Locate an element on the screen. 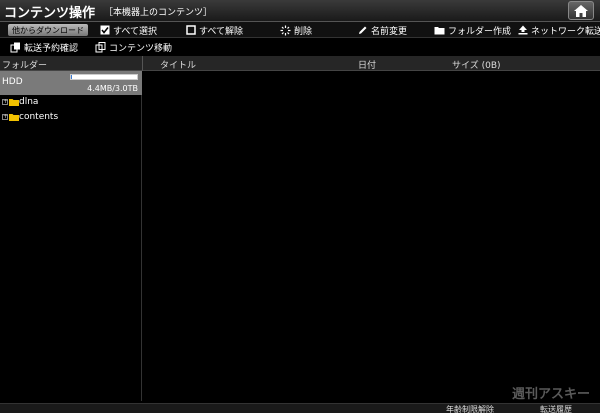 The image size is (600, 413). move-content-label: コンテンツ移動 is located at coordinates (141, 49).